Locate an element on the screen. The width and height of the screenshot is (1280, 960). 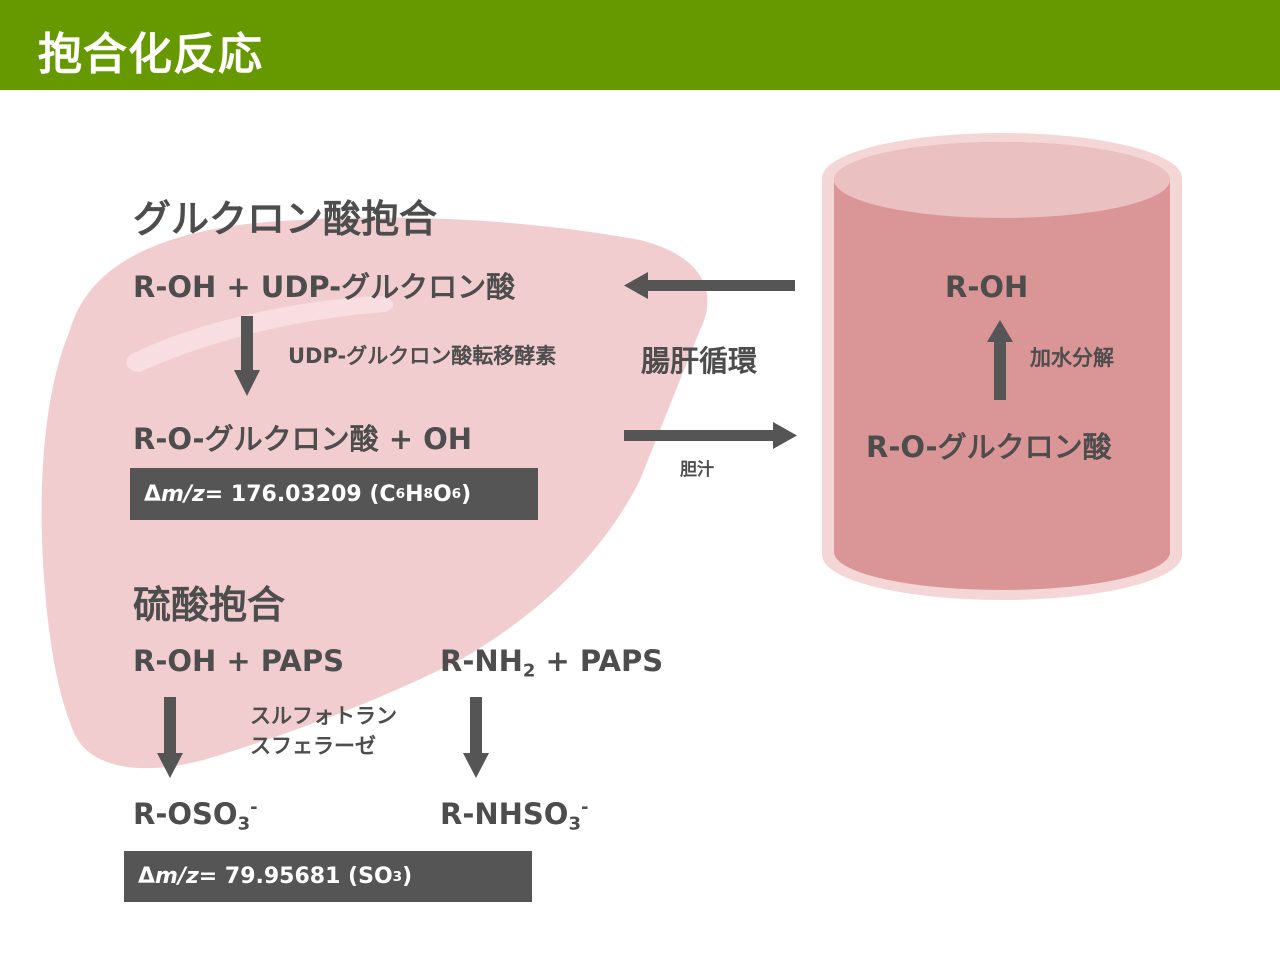
glucuronidation-heading: グルクロン酸抱合 is located at coordinates (285, 219).